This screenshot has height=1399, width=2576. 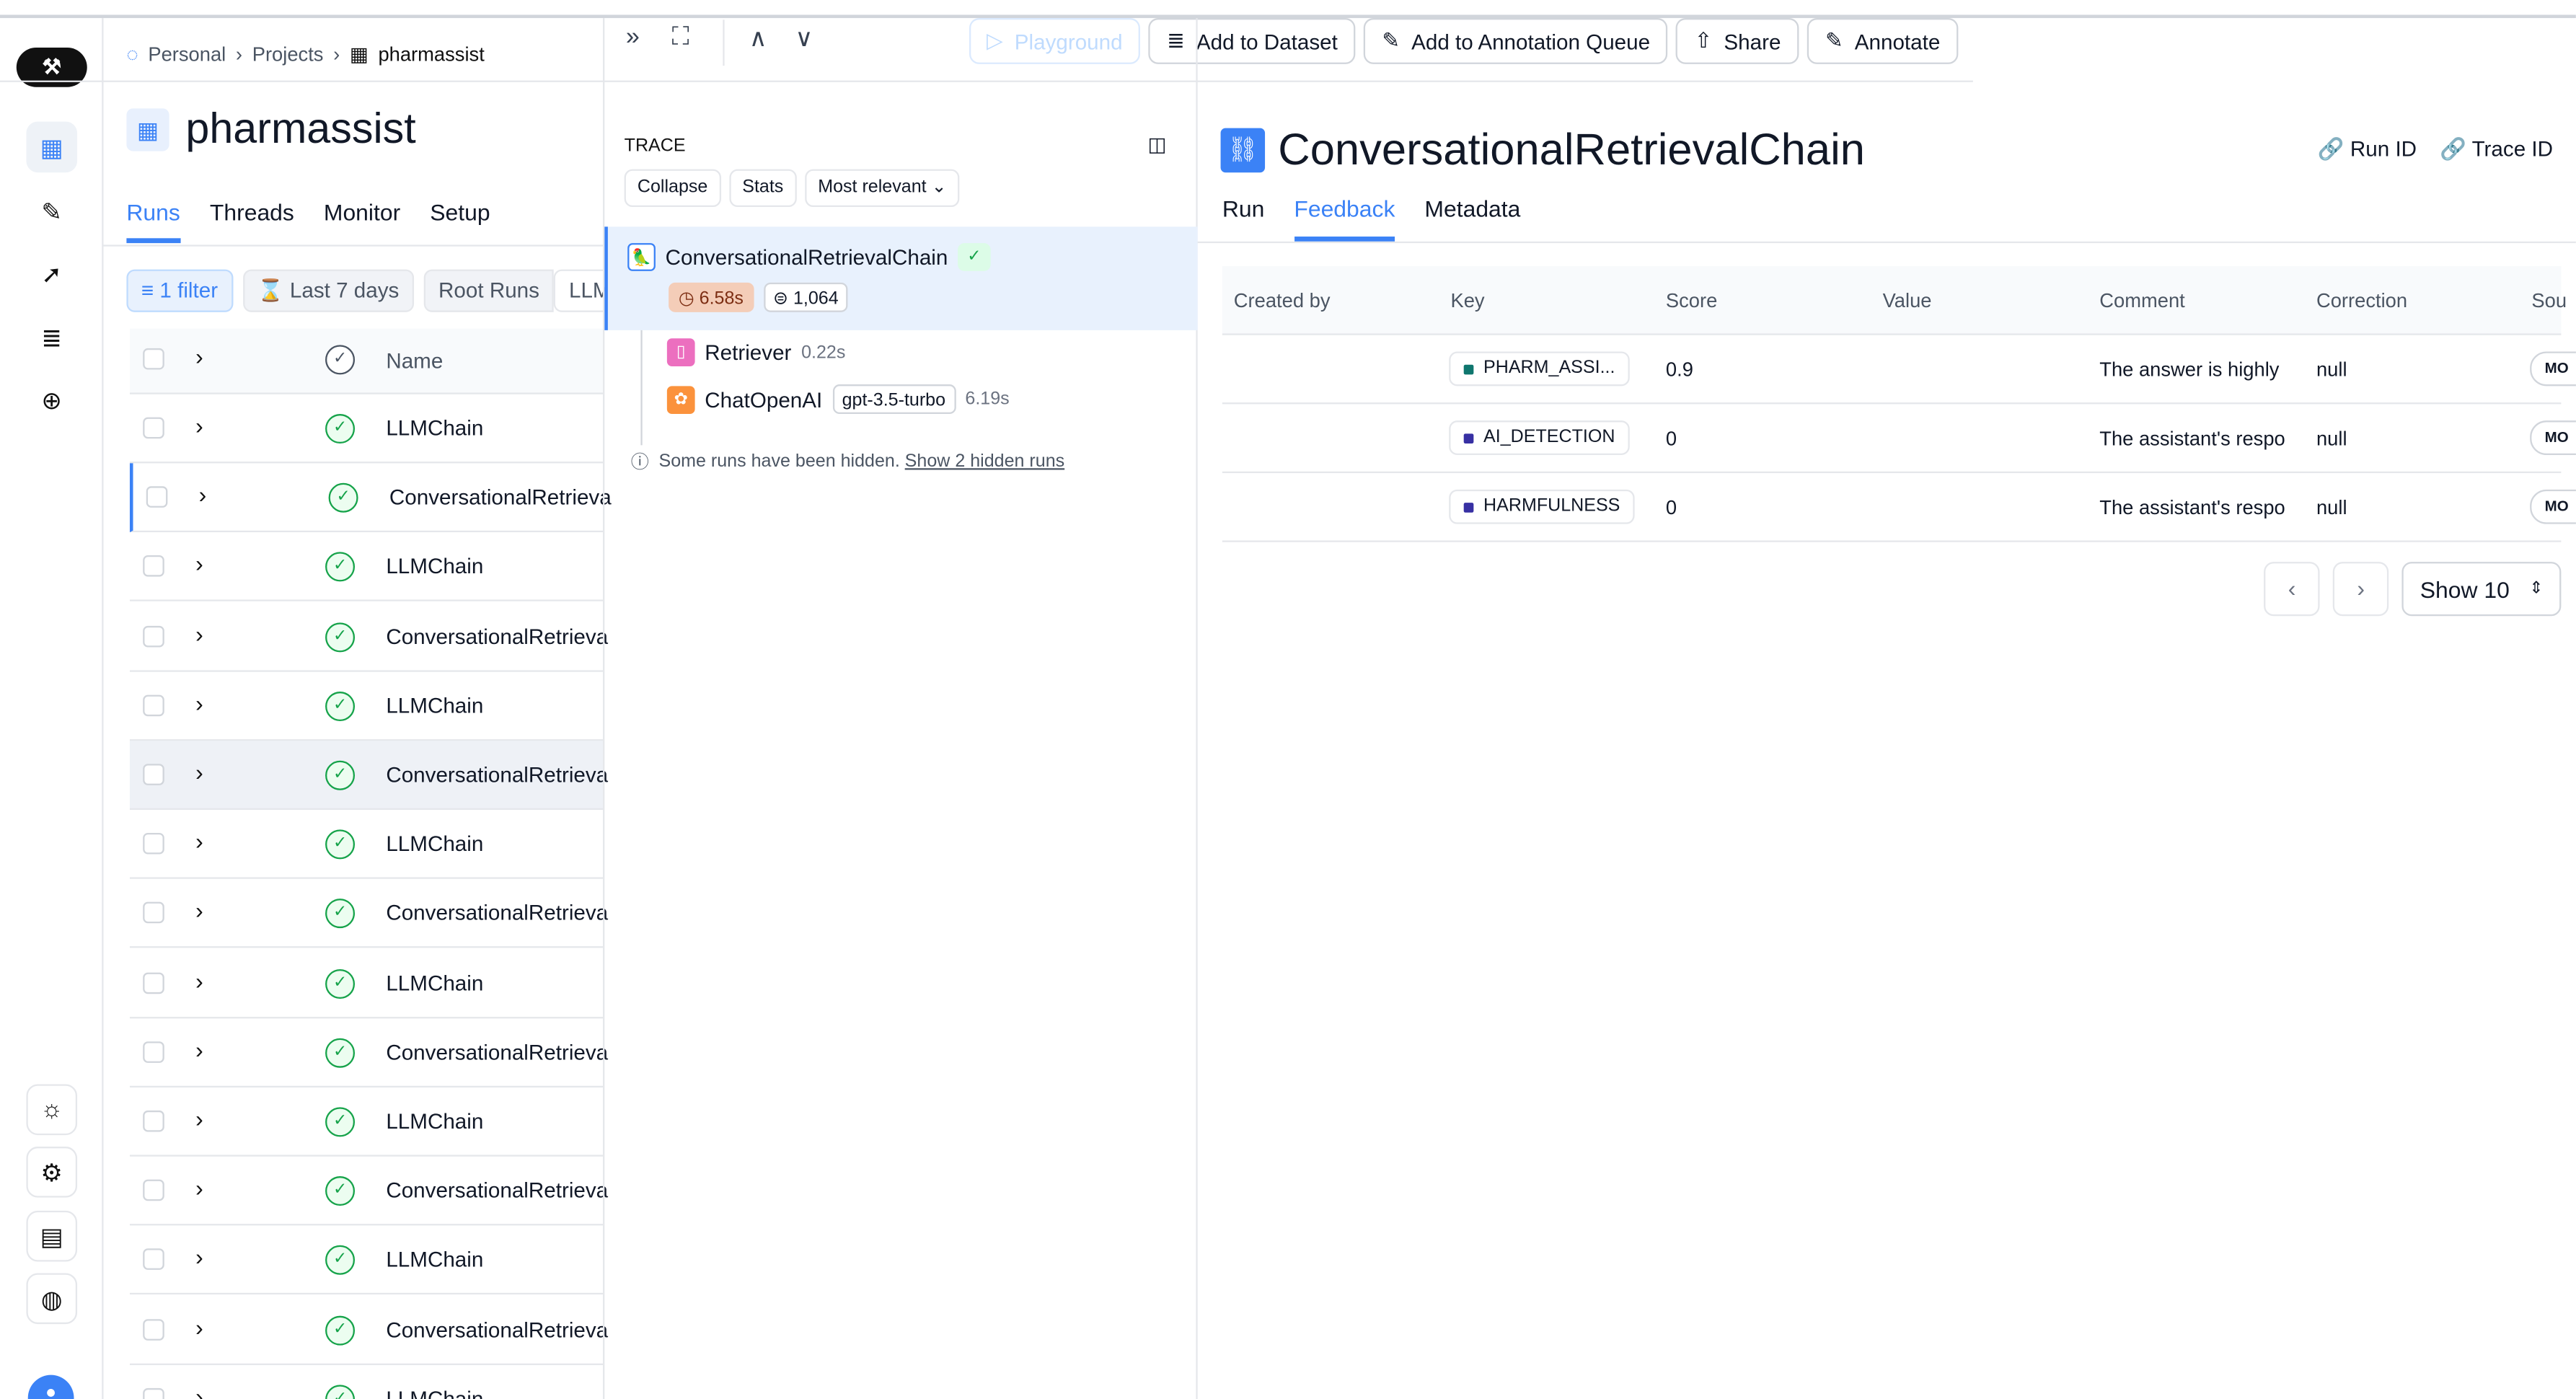 What do you see at coordinates (52, 1110) in the screenshot?
I see `sun-icon: ☼` at bounding box center [52, 1110].